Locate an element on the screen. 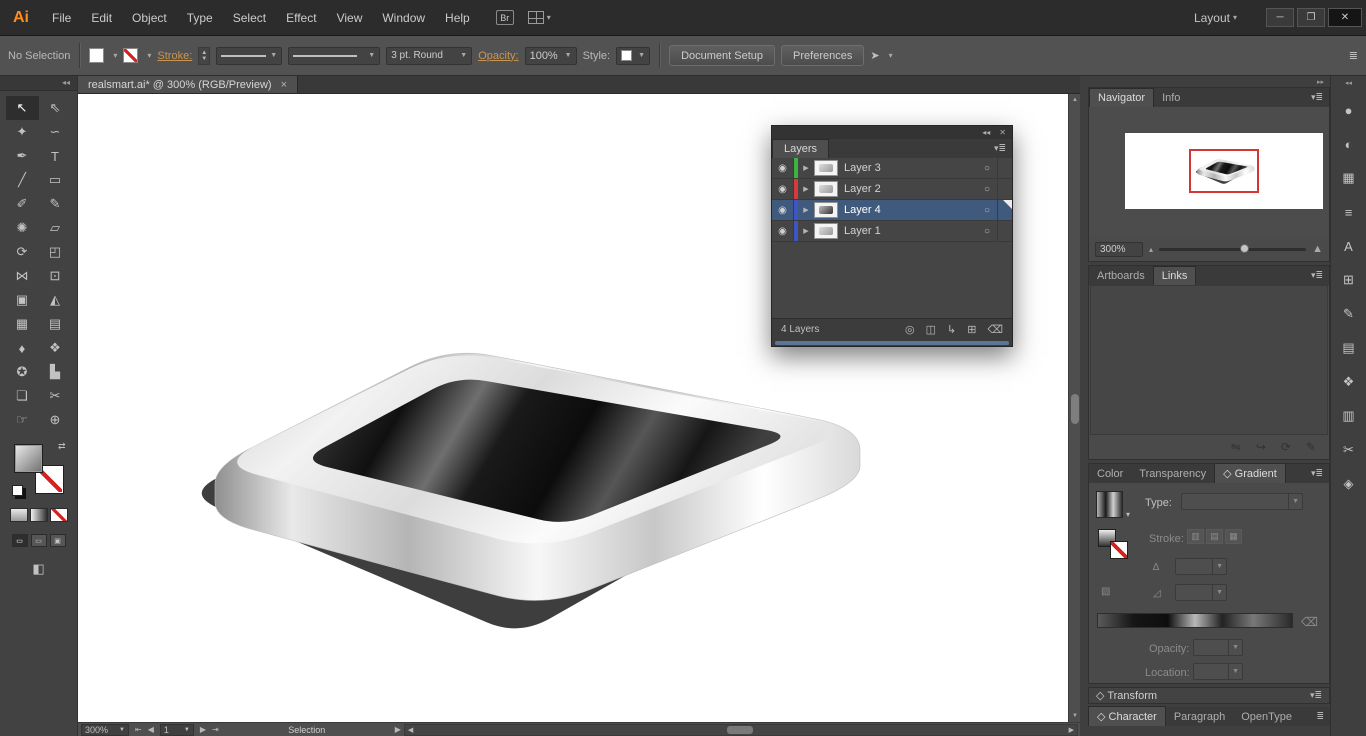 The image size is (1366, 736). gradient-panel-icon: ▤ is located at coordinates (1349, 348).